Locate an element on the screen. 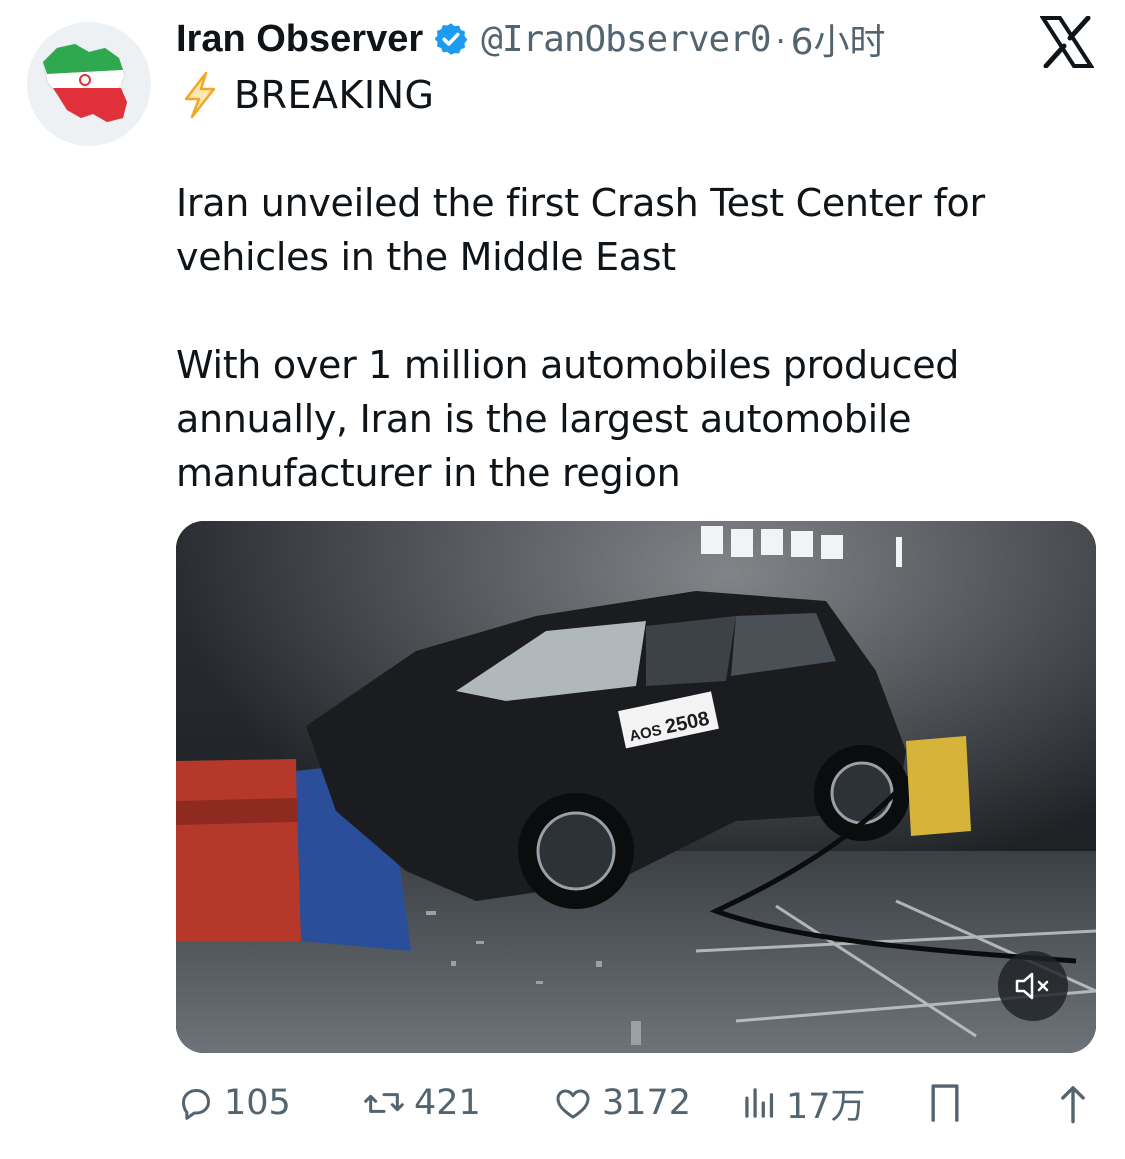 This screenshot has width=1125, height=1159. breaking-label: BREAKING is located at coordinates (307, 95).